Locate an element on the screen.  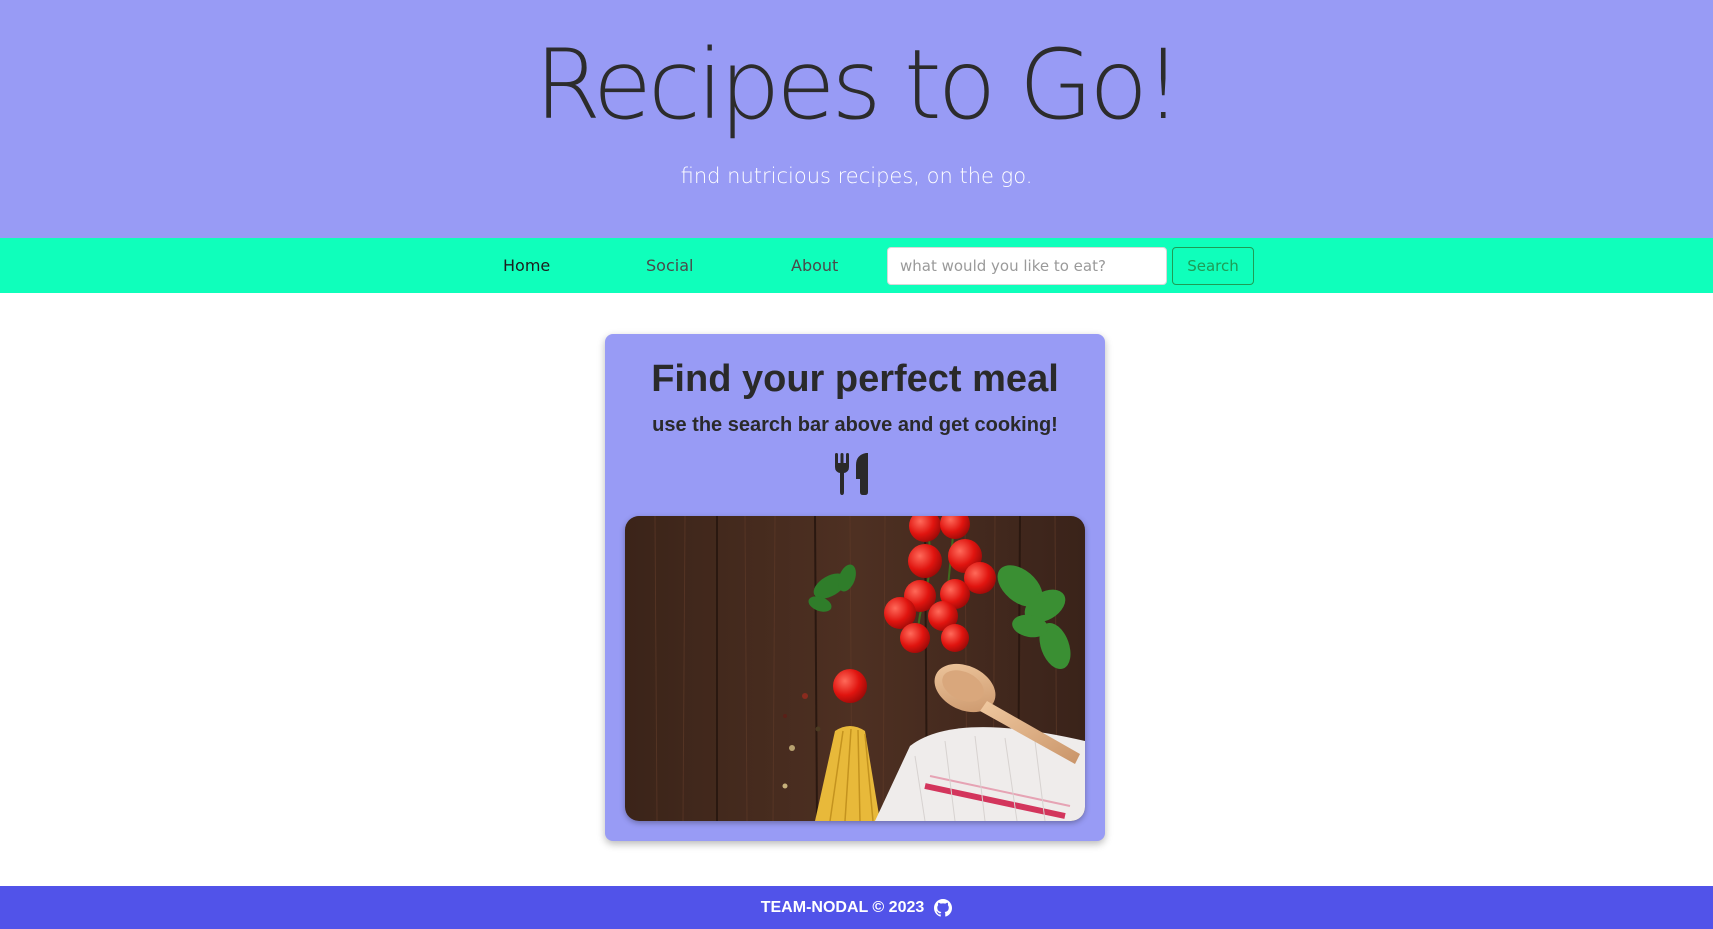
nav-link-social: Social is located at coordinates (669, 265).